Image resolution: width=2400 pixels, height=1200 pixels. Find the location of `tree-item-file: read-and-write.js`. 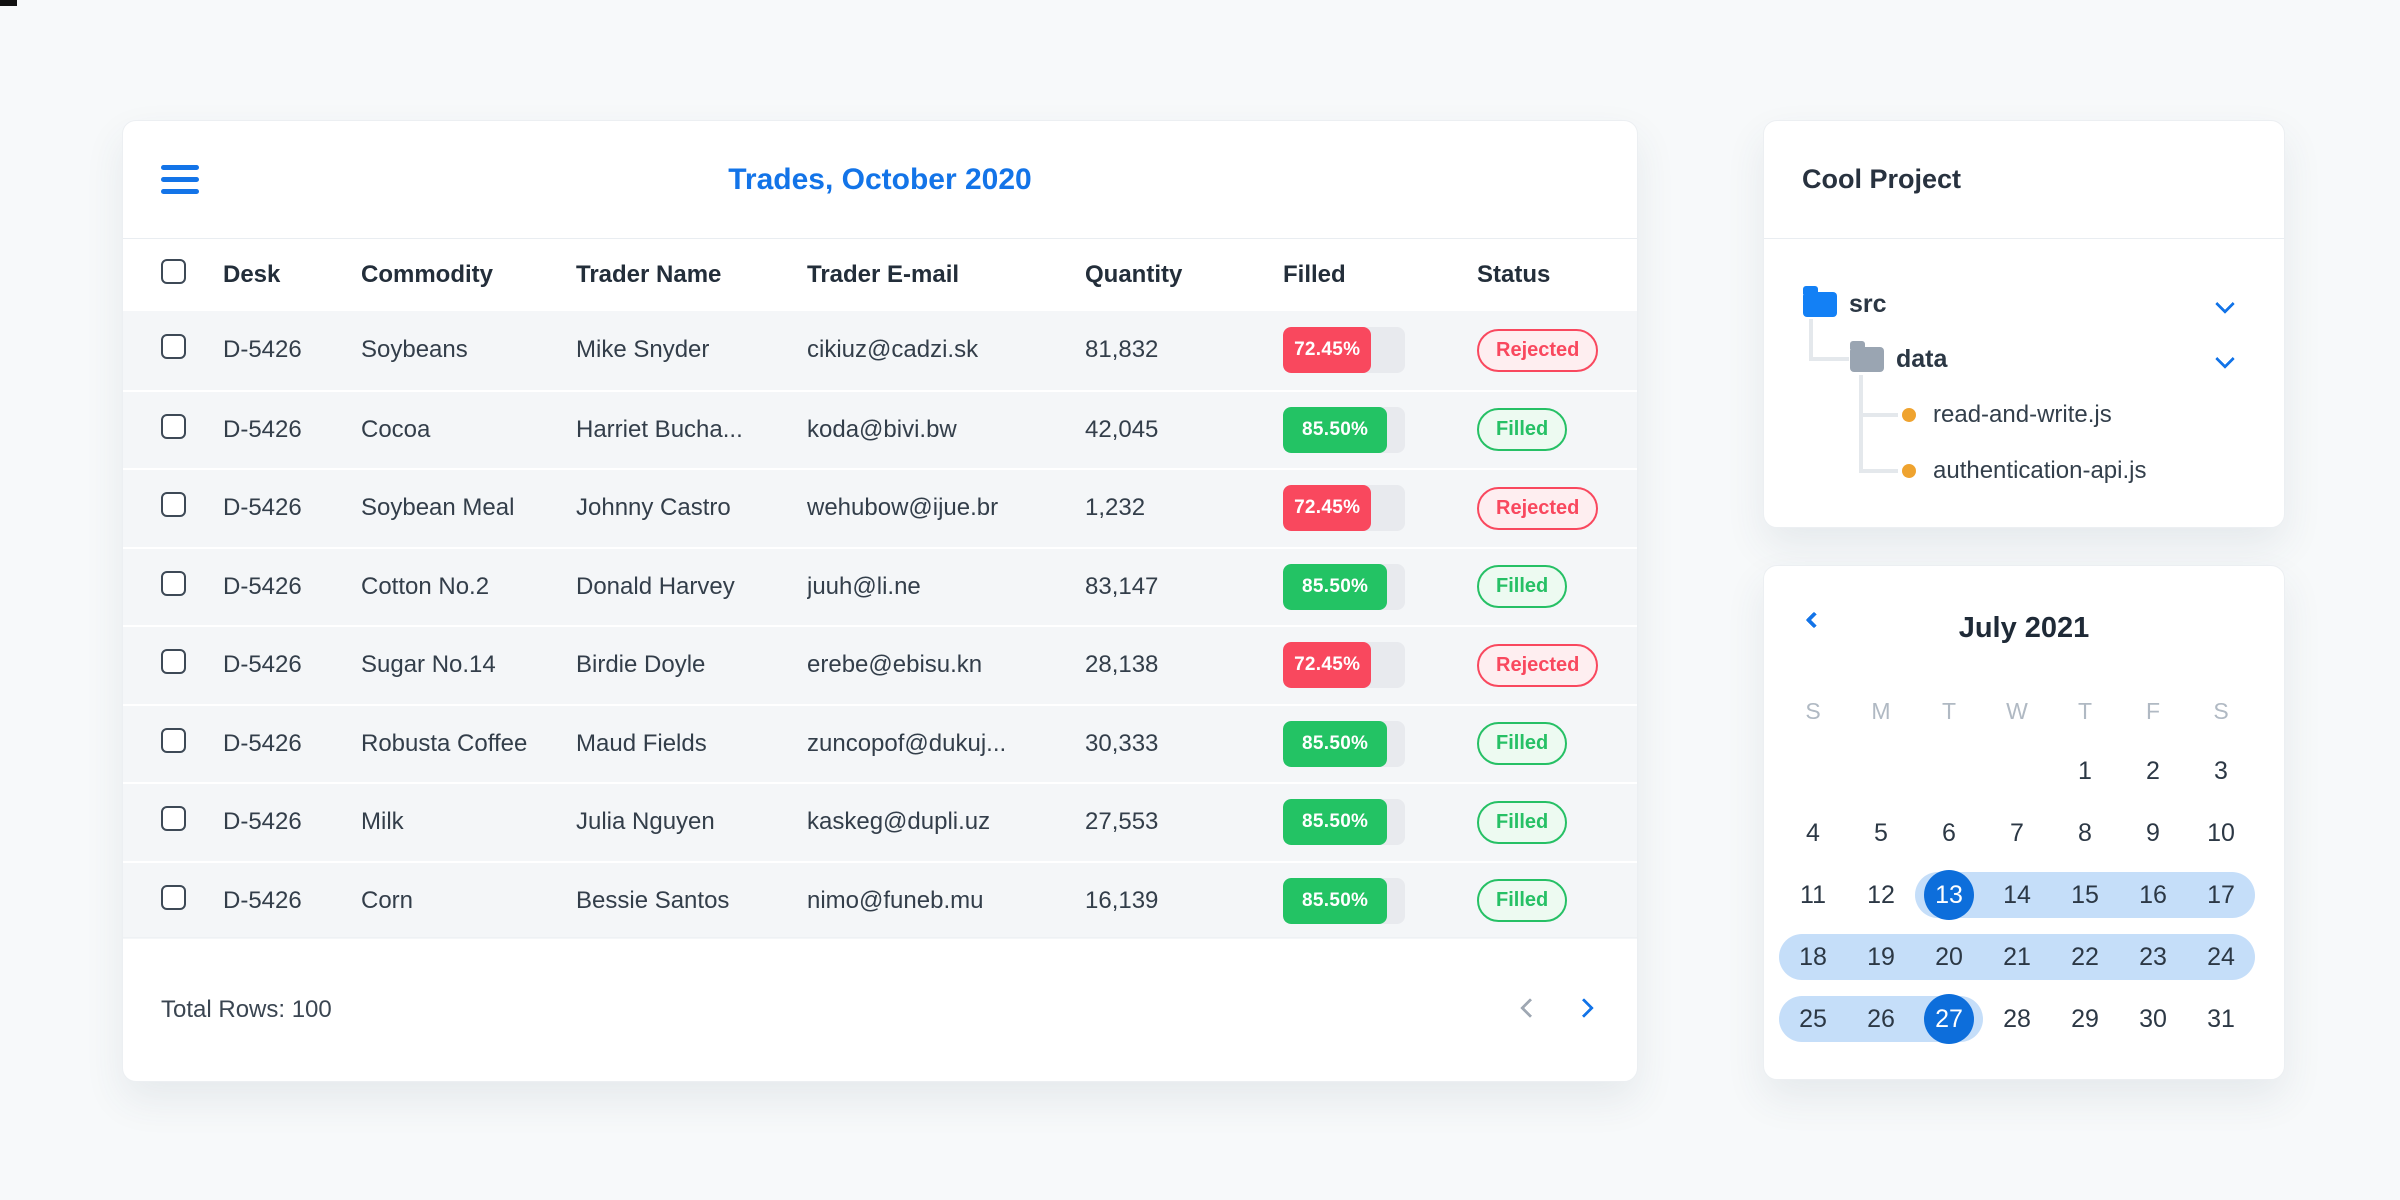

tree-item-file: read-and-write.js is located at coordinates (2007, 414).